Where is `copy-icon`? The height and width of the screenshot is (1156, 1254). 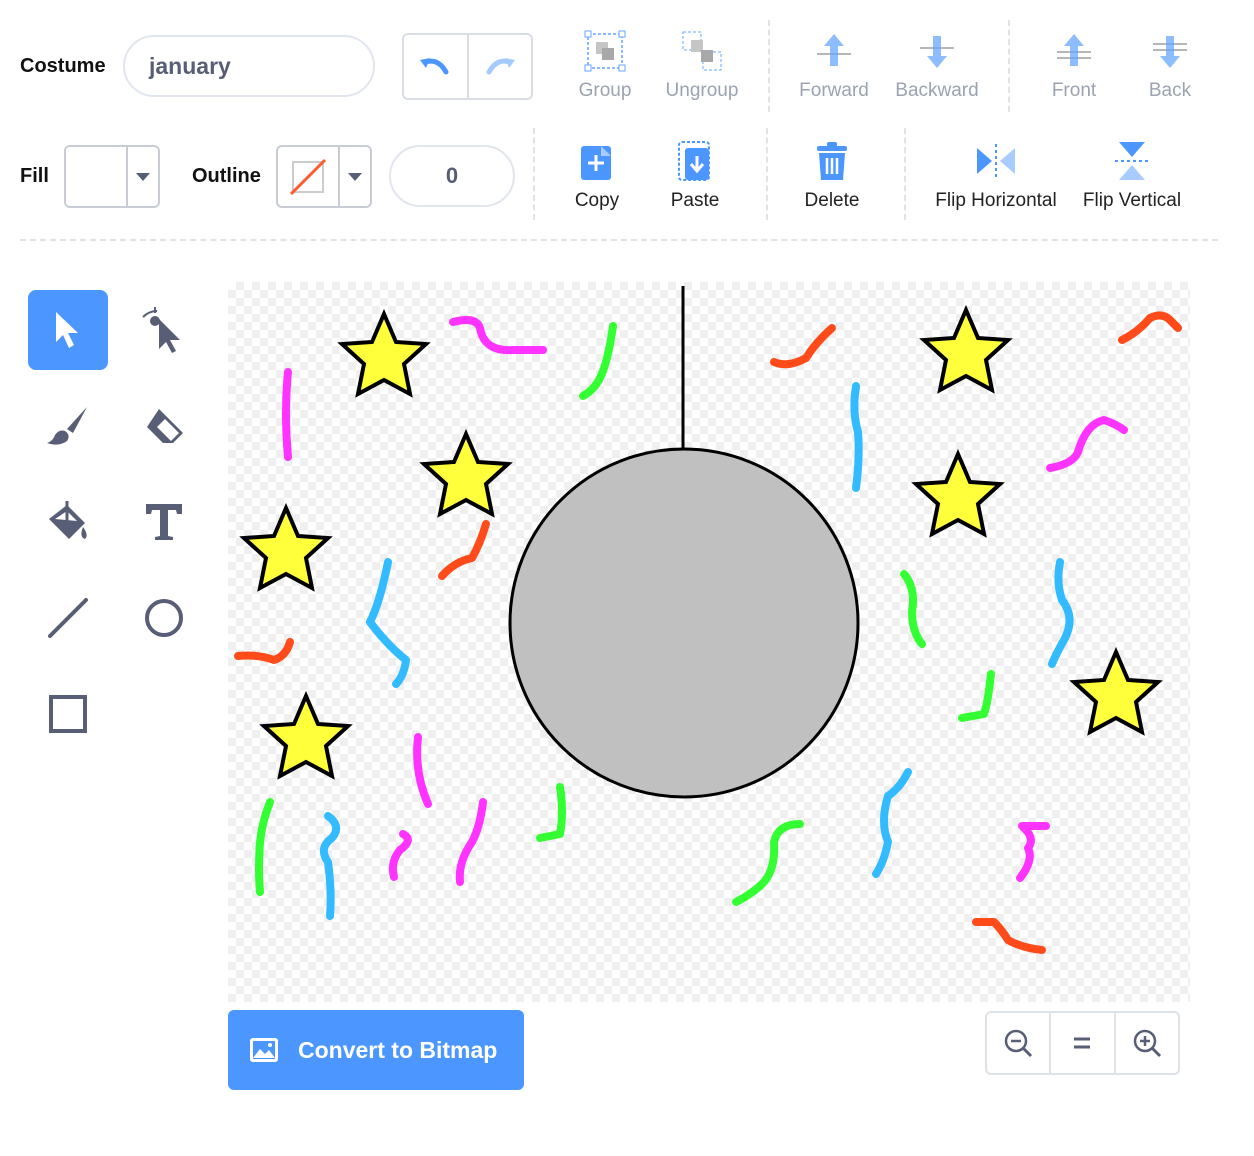
copy-icon is located at coordinates (596, 163).